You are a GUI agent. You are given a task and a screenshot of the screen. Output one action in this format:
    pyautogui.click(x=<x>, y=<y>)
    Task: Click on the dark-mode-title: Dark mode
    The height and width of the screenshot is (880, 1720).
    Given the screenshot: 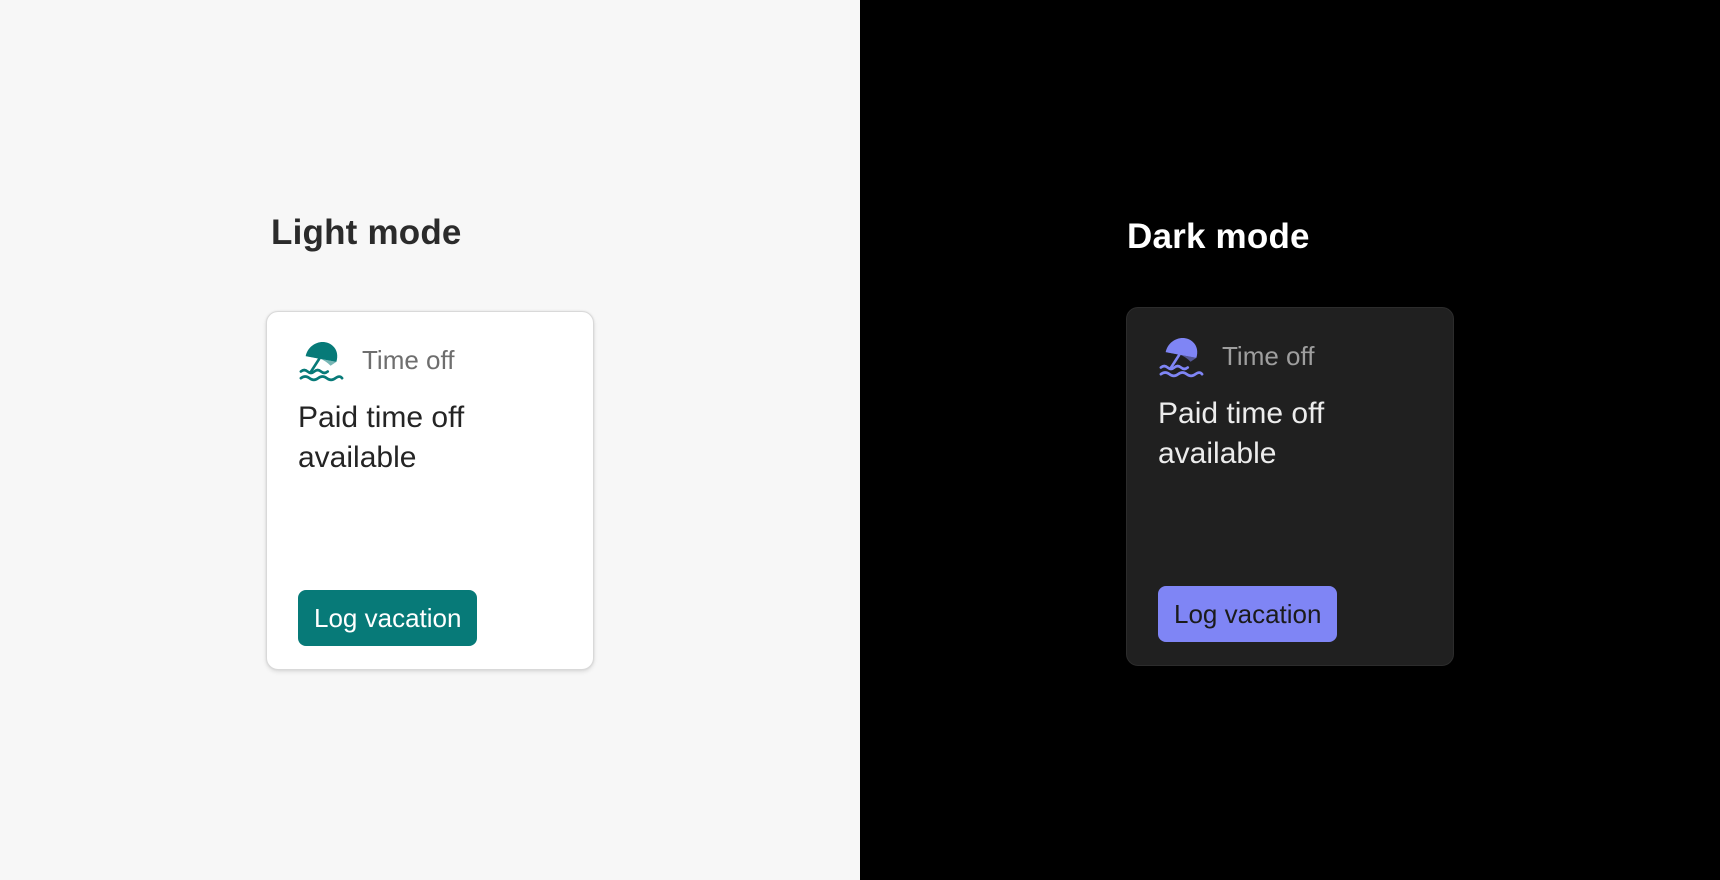 What is the action you would take?
    pyautogui.click(x=1218, y=236)
    